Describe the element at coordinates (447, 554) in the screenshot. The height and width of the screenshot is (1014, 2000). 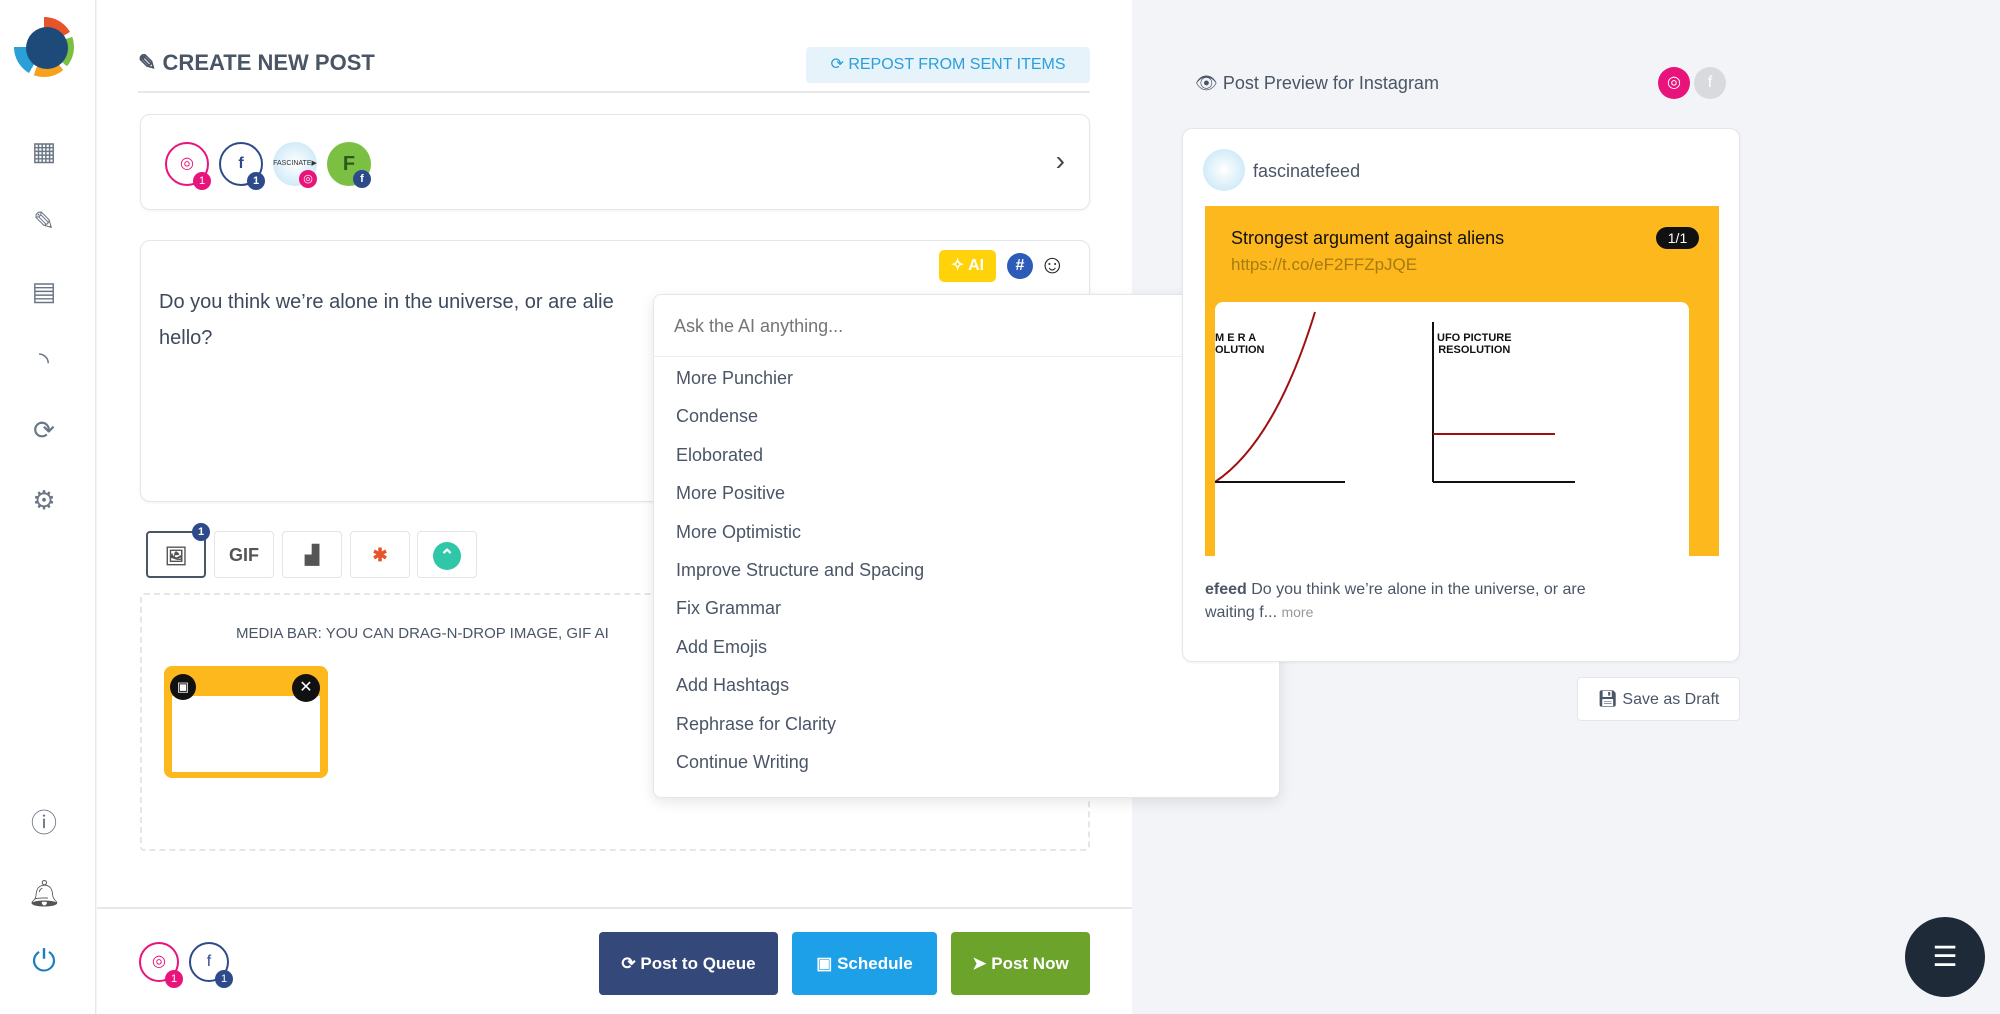
I see `canva-icon: ⌃` at that location.